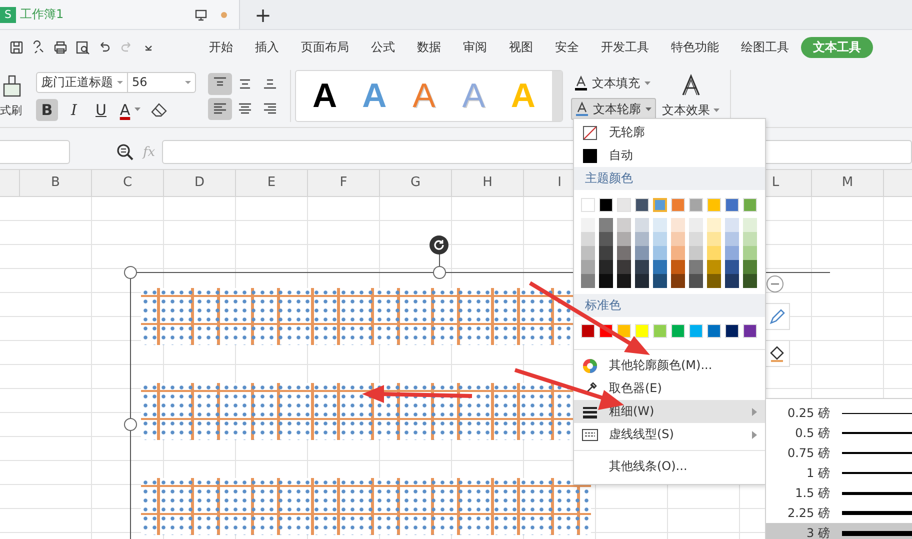 This screenshot has height=539, width=912. Describe the element at coordinates (567, 47) in the screenshot. I see `menu-tab: 安全` at that location.